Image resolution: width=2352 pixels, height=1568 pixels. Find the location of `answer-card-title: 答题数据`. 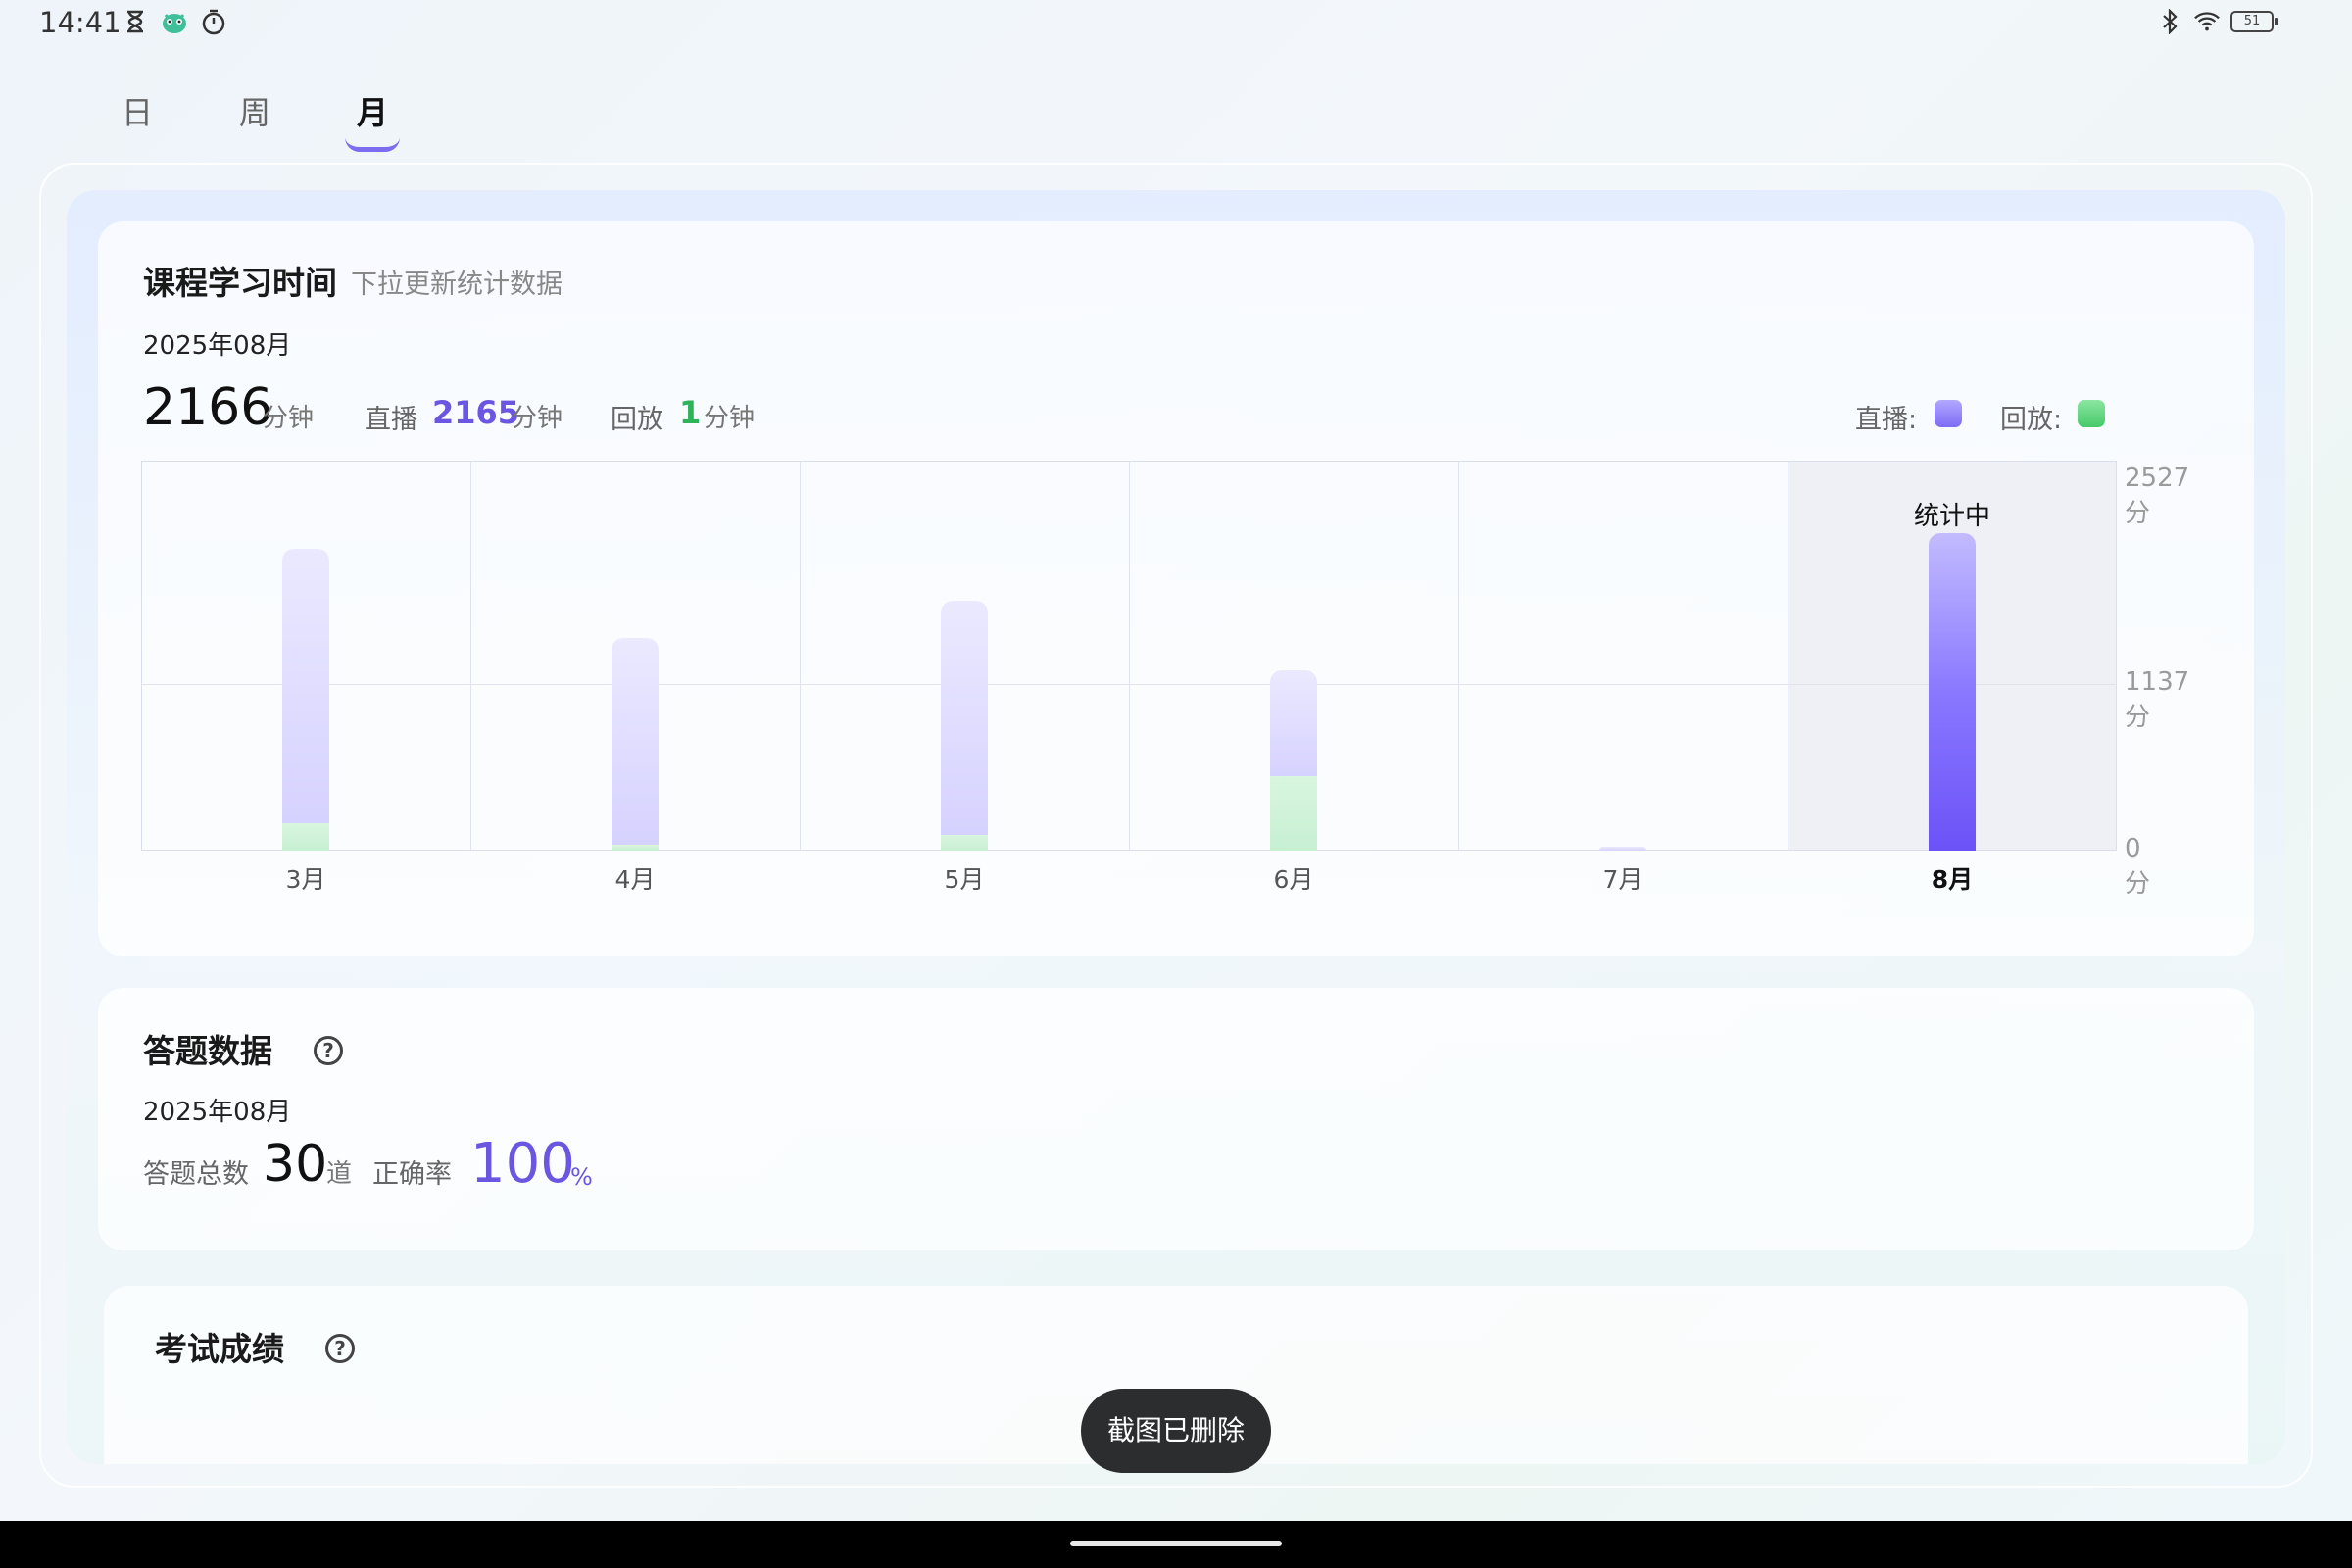

answer-card-title: 答题数据 is located at coordinates (207, 1051).